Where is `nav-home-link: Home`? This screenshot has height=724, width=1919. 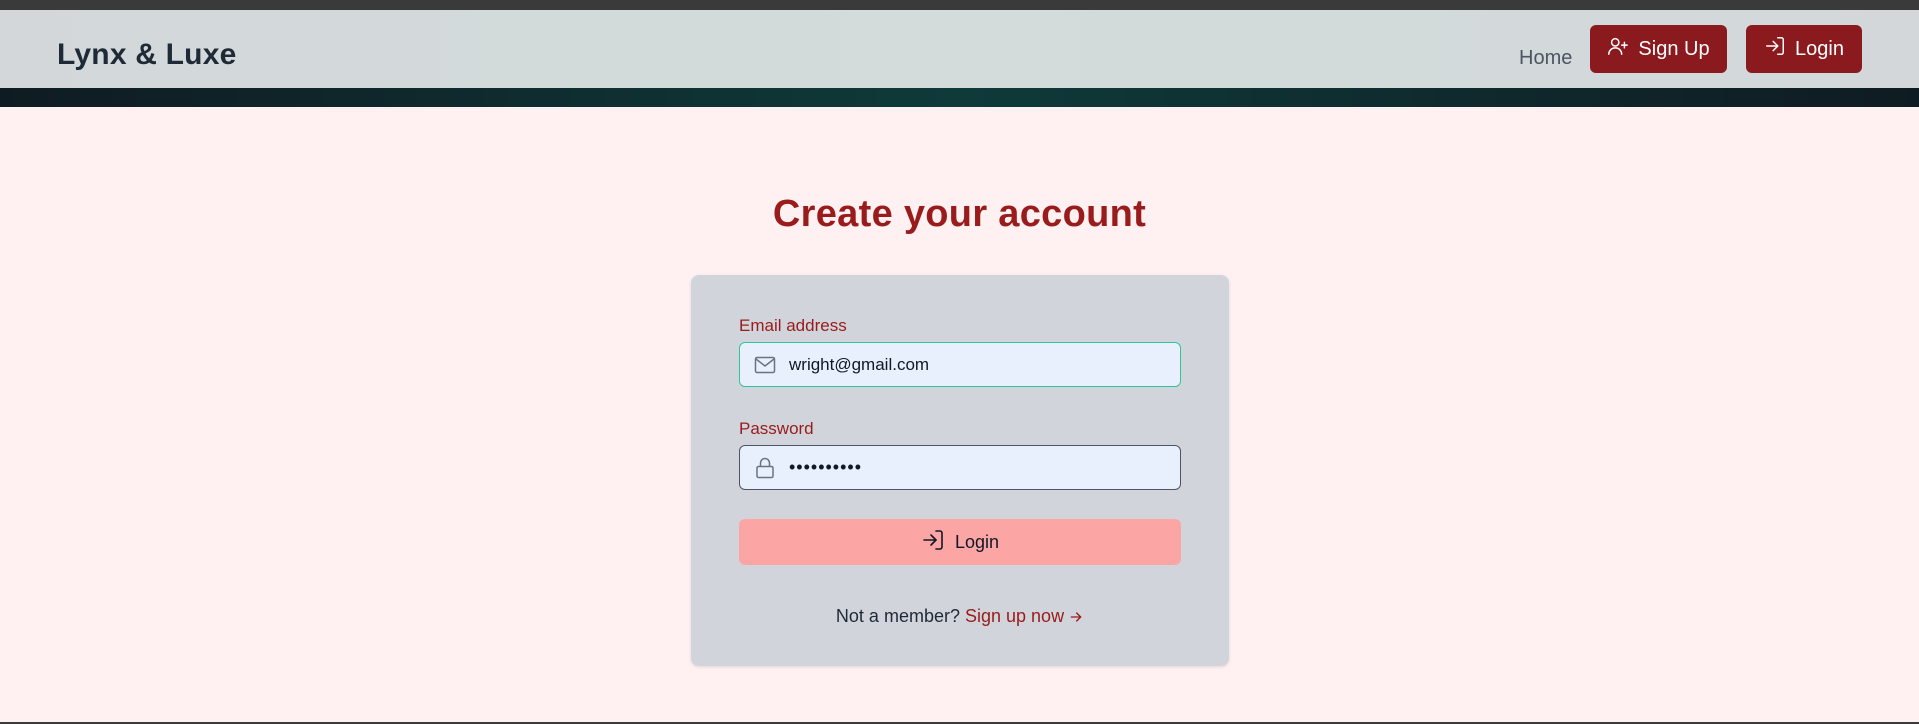 nav-home-link: Home is located at coordinates (1545, 58).